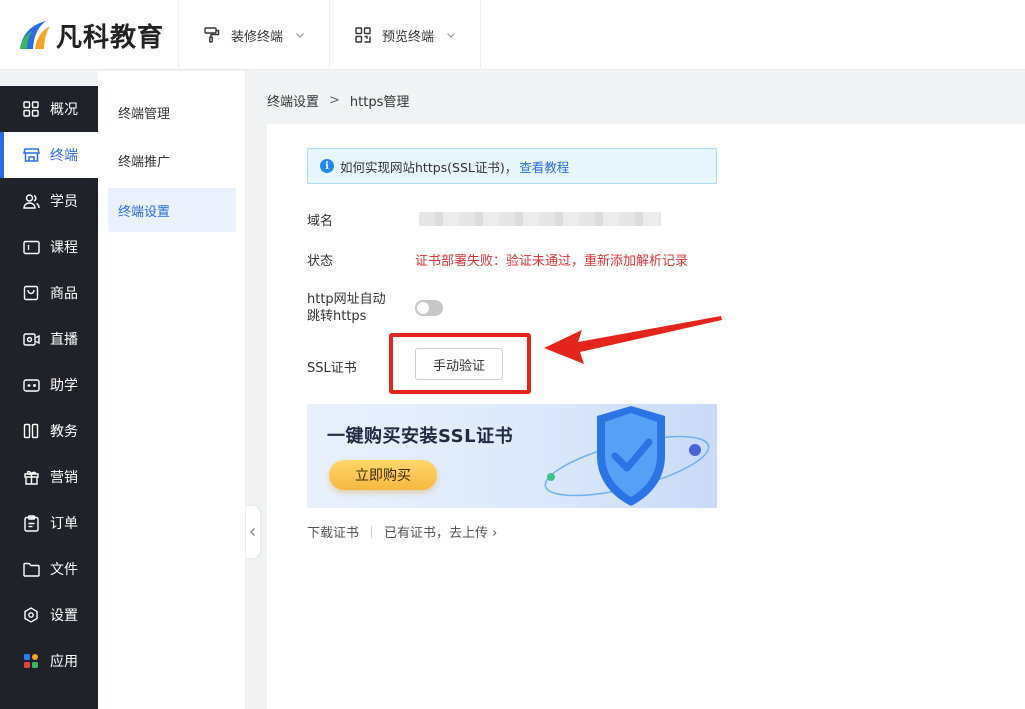 The height and width of the screenshot is (709, 1025). I want to click on qr-code-icon, so click(363, 35).